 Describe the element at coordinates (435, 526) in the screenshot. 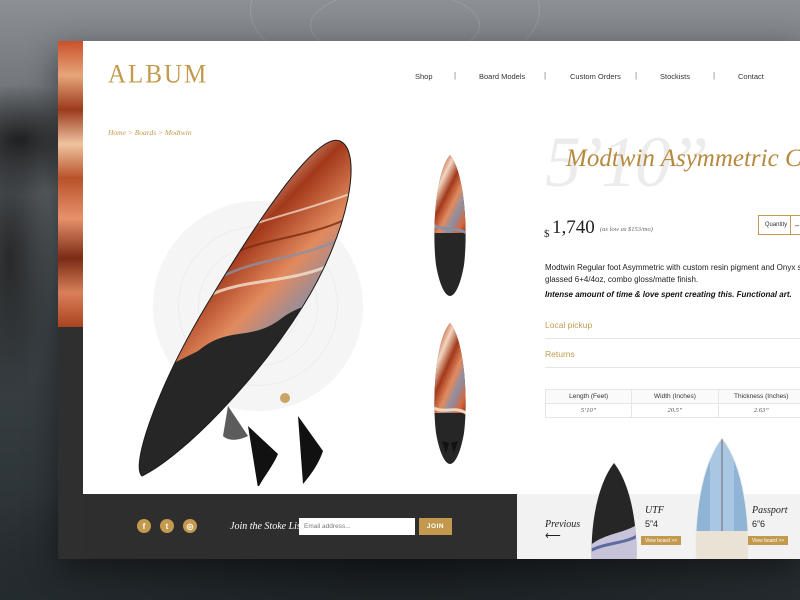

I see `join-button: JOIN` at that location.